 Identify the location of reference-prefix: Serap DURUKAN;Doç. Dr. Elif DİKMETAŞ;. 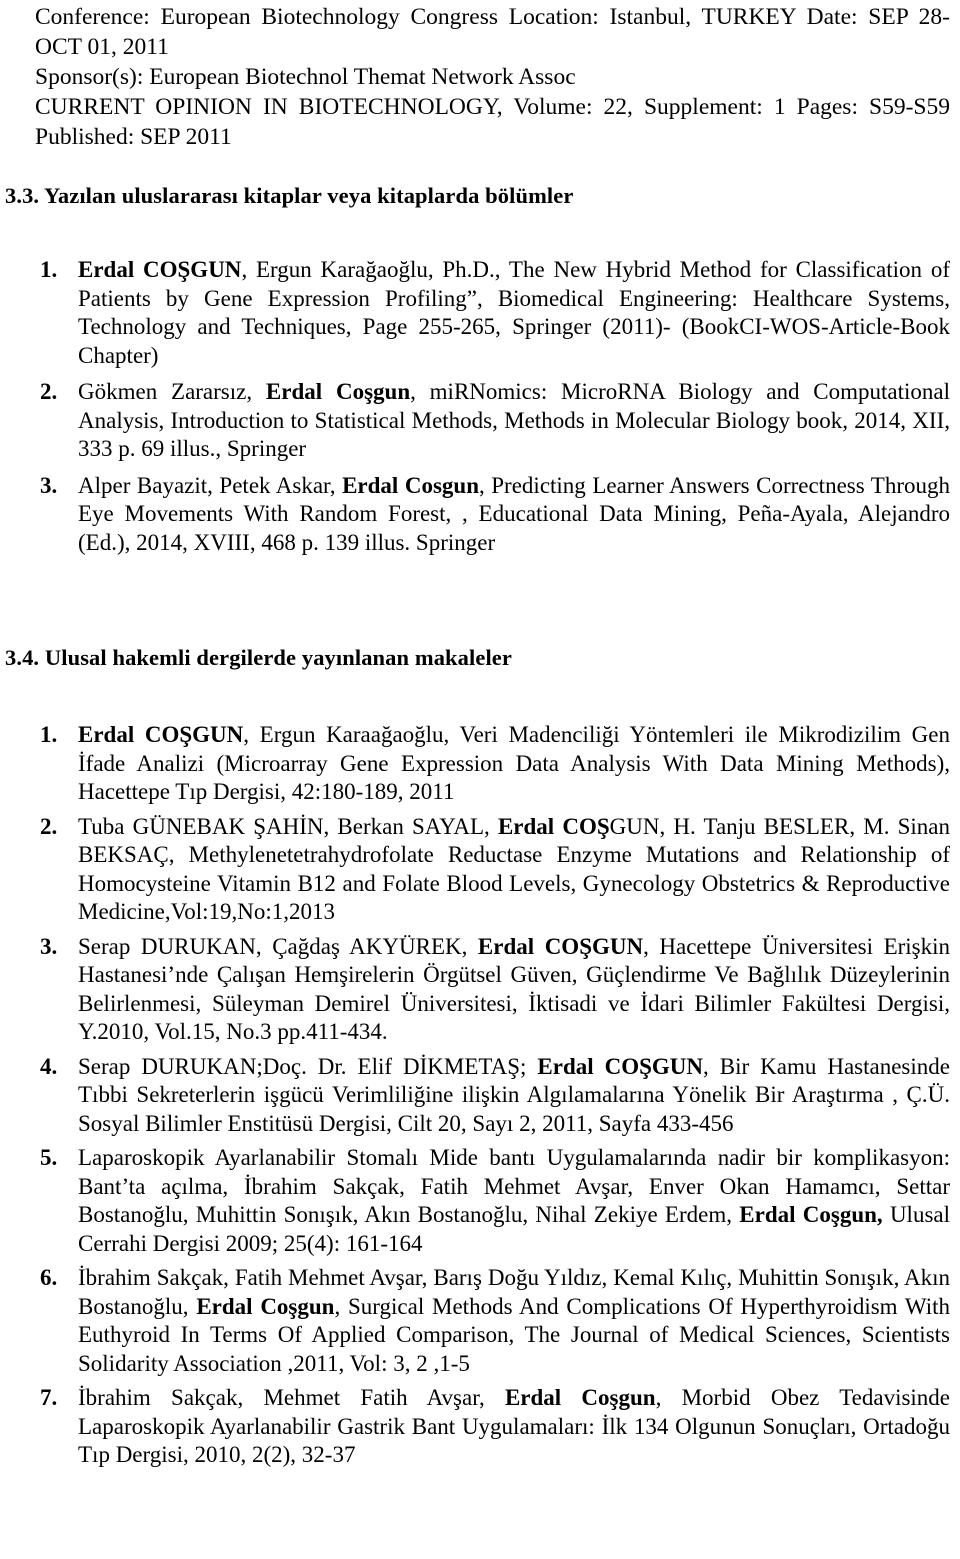
(308, 1066).